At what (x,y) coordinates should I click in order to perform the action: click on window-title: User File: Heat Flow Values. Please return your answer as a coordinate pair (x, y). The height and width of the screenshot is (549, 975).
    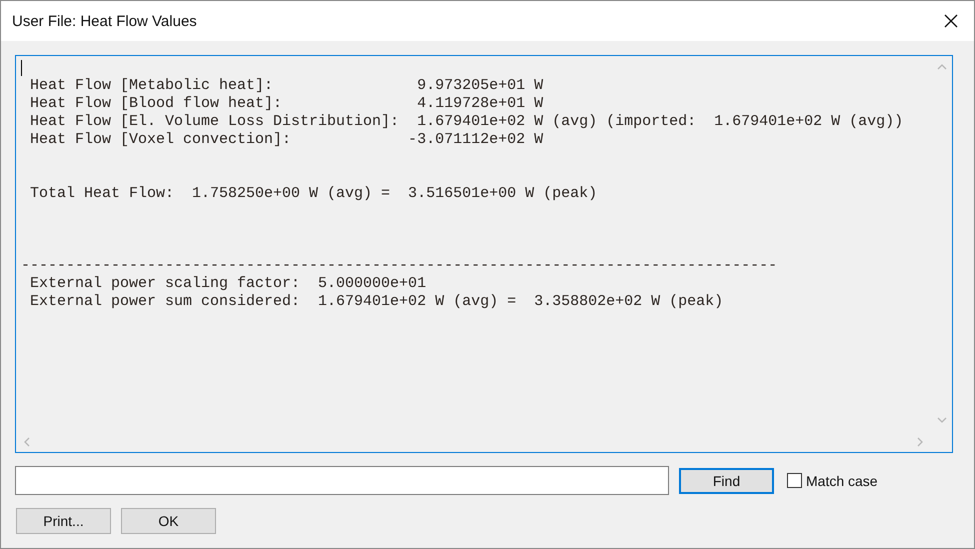
    Looking at the image, I should click on (104, 21).